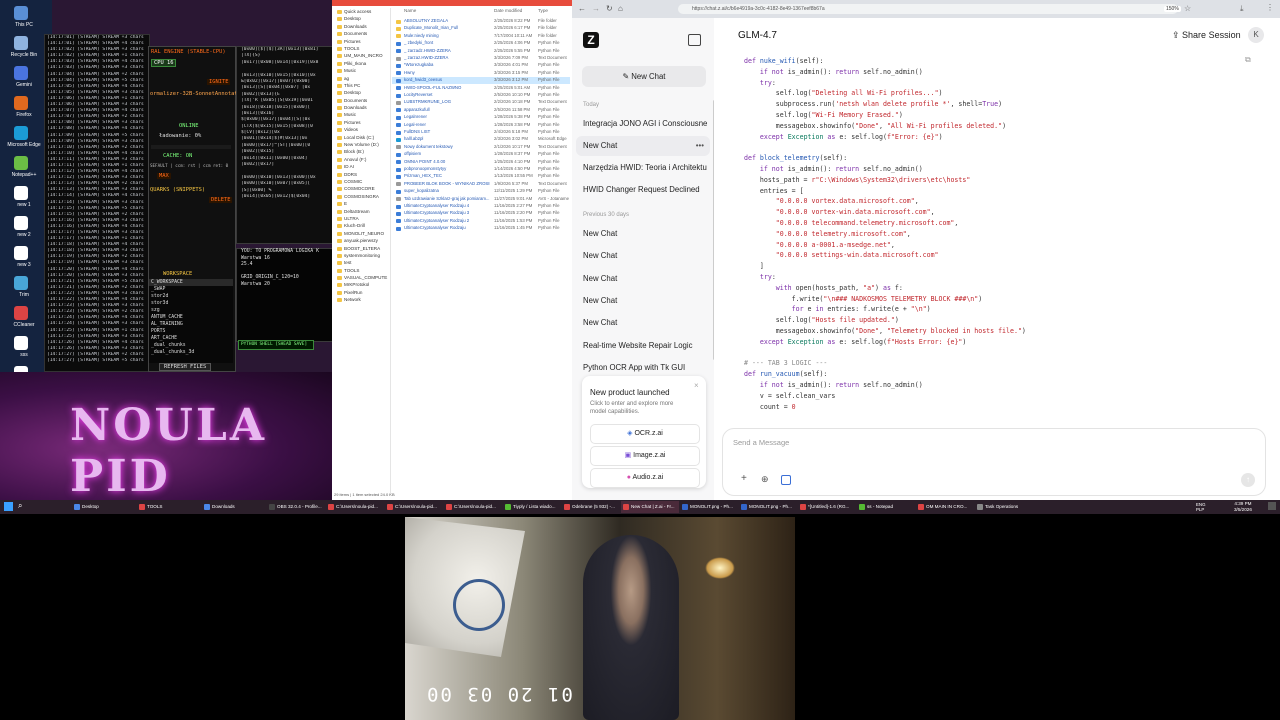 This screenshot has height=720, width=1280. I want to click on nav-item: ag, so click(361, 78).